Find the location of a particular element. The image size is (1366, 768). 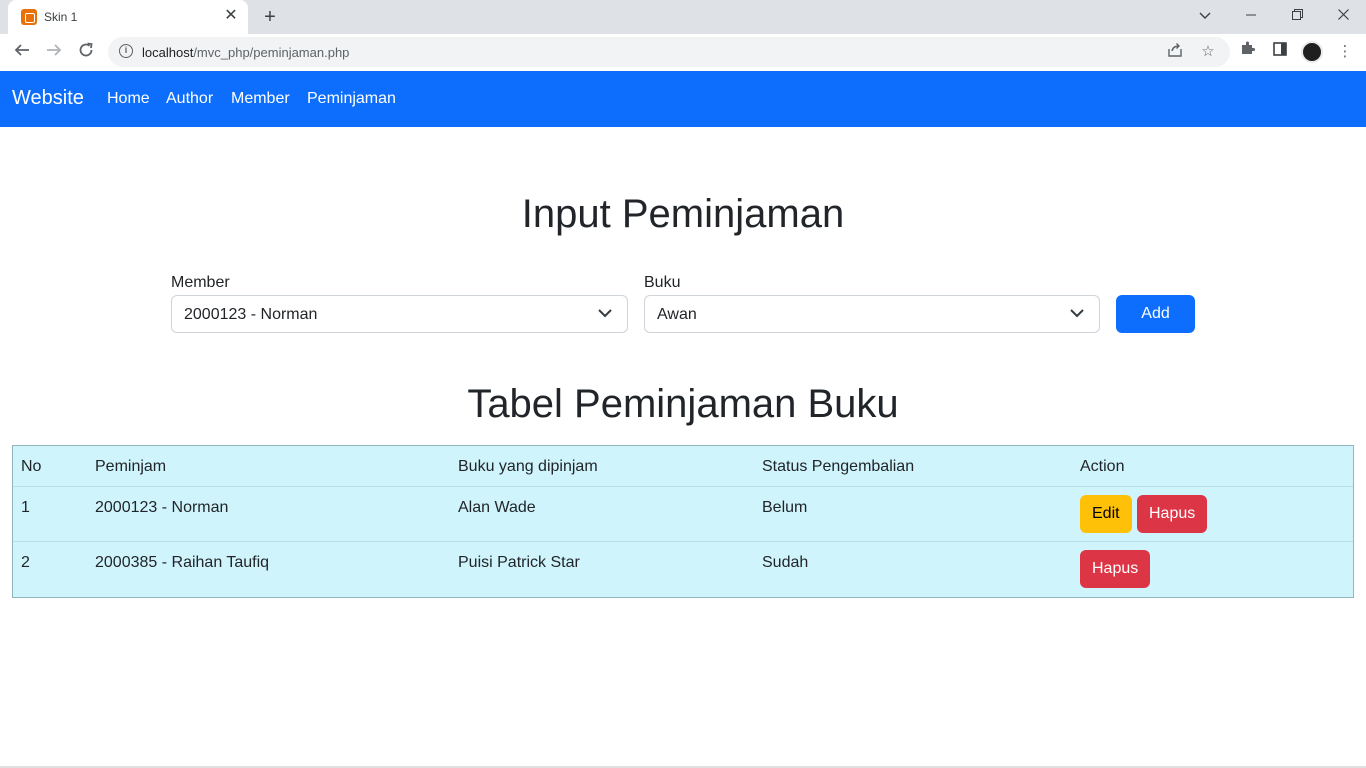

browser-toolbar: i localhost/mvc_php/peminjaman.php ☆ ⋮ is located at coordinates (683, 52).